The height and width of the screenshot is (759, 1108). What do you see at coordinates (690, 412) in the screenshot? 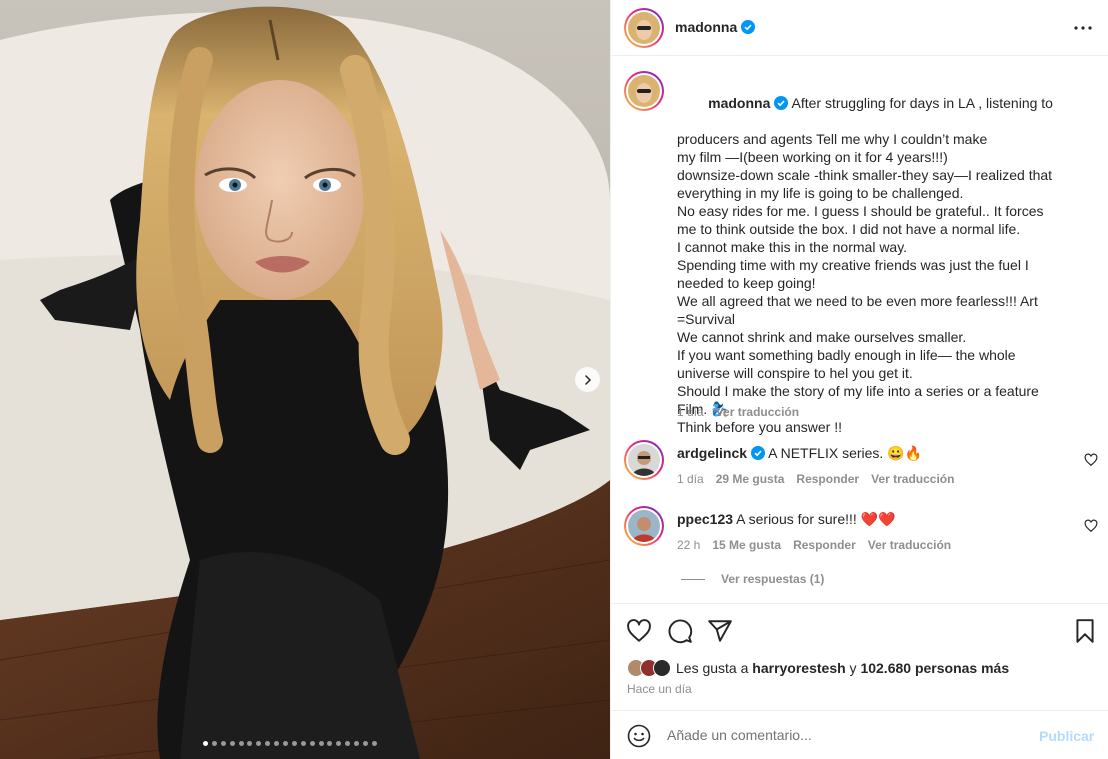
I see `caption-time: 1 día` at bounding box center [690, 412].